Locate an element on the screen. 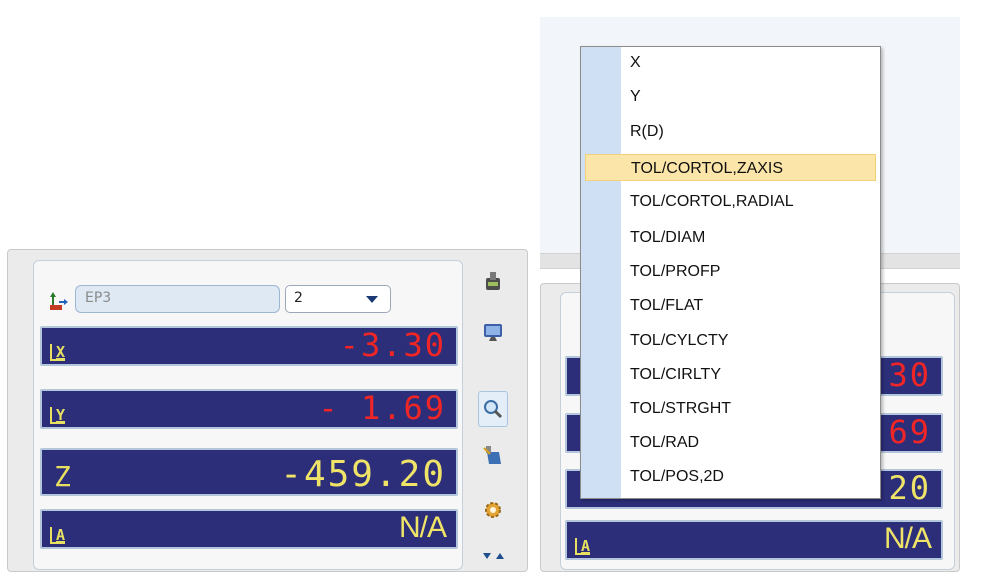 Image resolution: width=995 pixels, height=584 pixels. menu-item-tol-cortol-radial: TOL/CORTOL,RADIAL is located at coordinates (730, 201).